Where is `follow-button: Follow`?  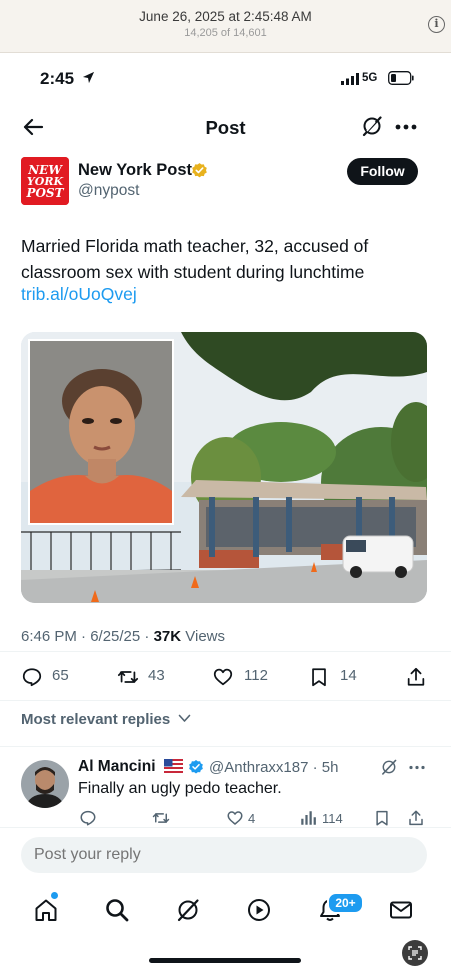
follow-button: Follow is located at coordinates (382, 171).